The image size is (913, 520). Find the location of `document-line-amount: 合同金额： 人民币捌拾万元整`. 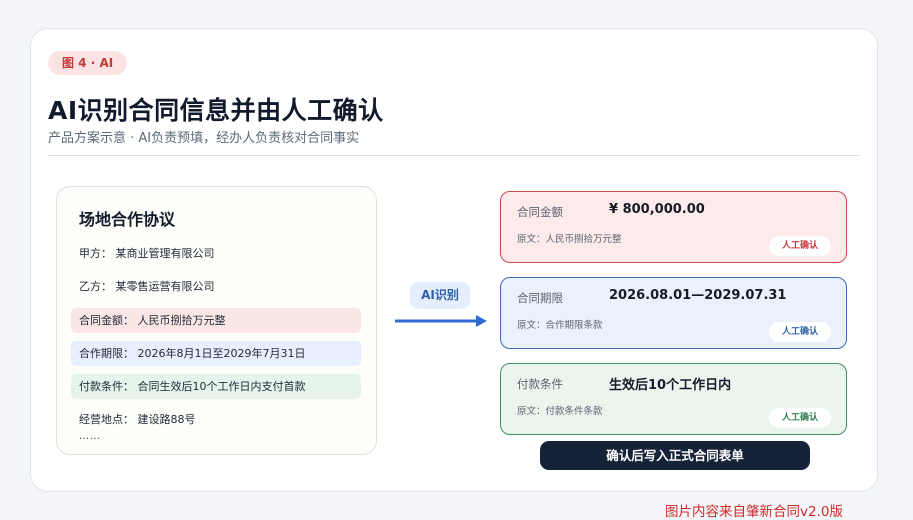

document-line-amount: 合同金额： 人民币捌拾万元整 is located at coordinates (216, 320).